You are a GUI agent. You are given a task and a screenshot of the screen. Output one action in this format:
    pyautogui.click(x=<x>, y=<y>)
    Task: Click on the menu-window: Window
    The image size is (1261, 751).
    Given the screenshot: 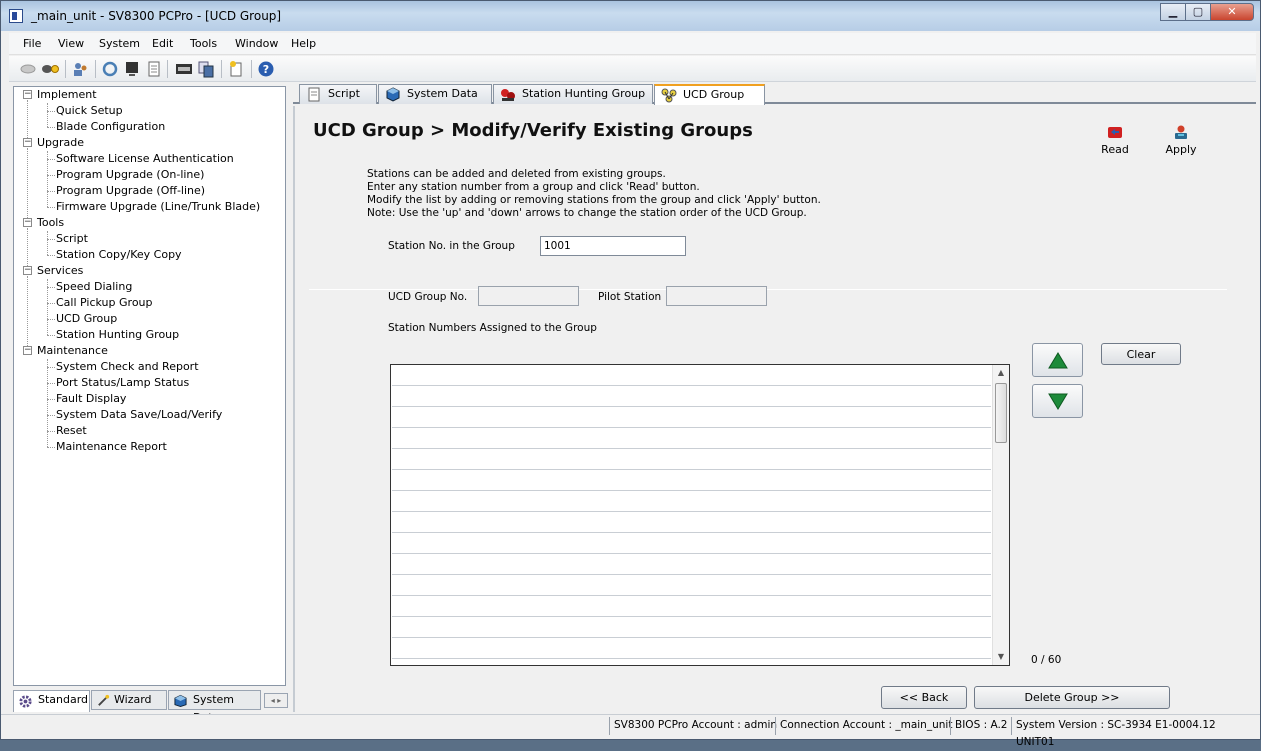 What is the action you would take?
    pyautogui.click(x=256, y=43)
    